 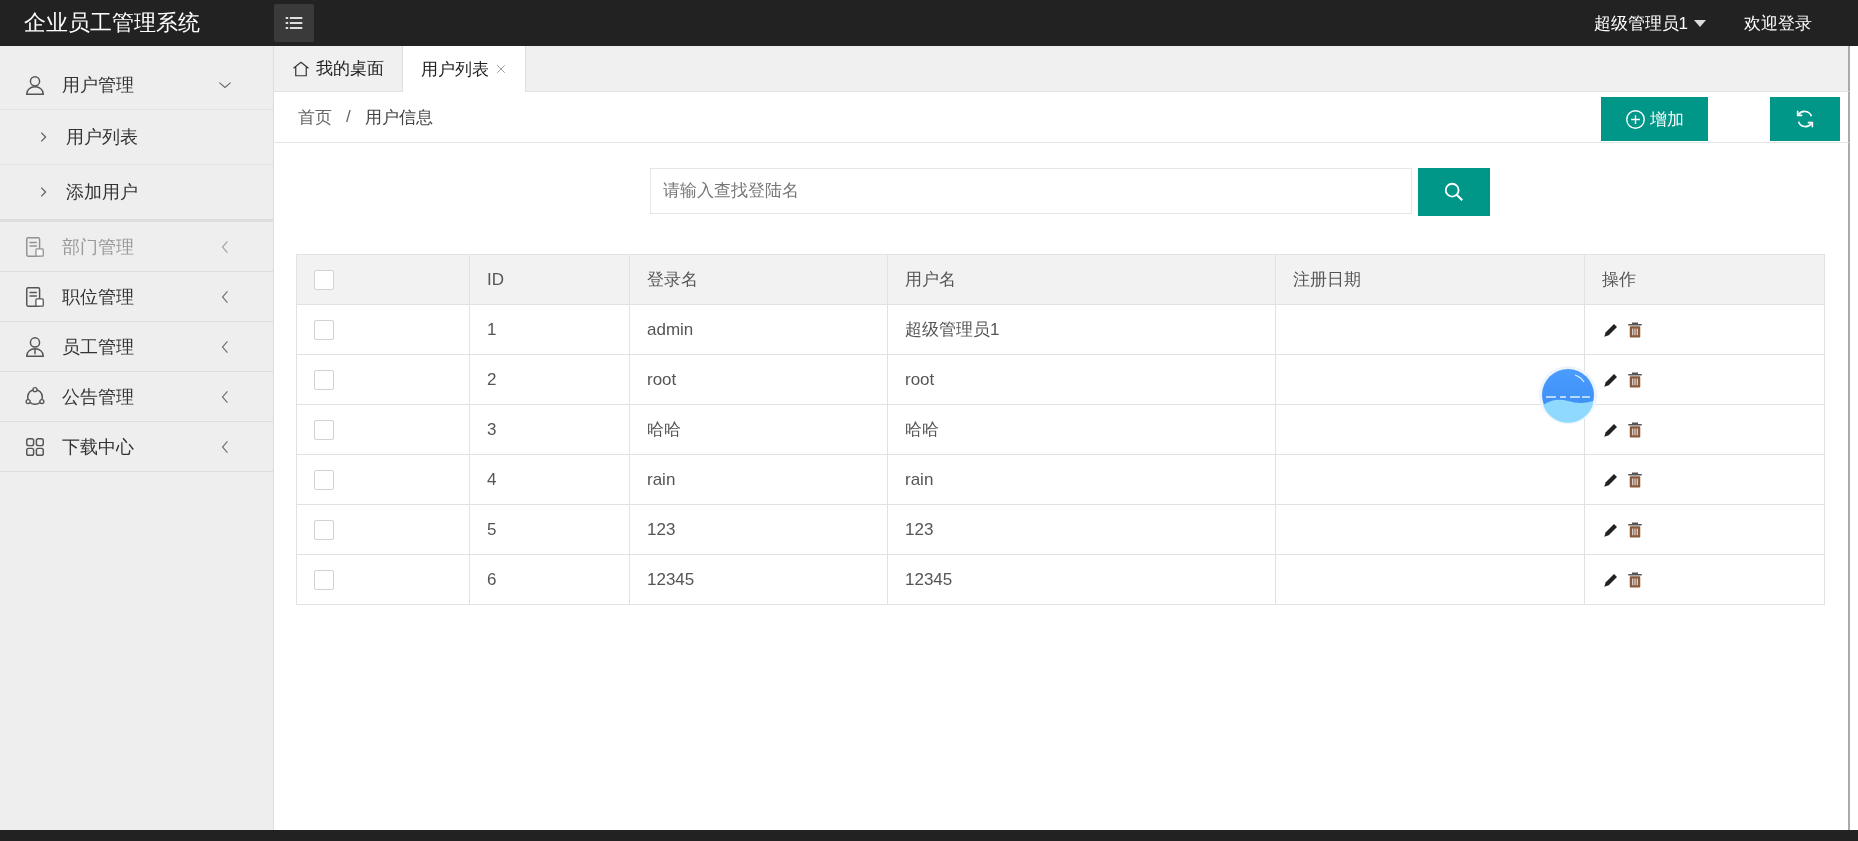 What do you see at coordinates (398, 117) in the screenshot?
I see `breadcrumb-link: 用户信息` at bounding box center [398, 117].